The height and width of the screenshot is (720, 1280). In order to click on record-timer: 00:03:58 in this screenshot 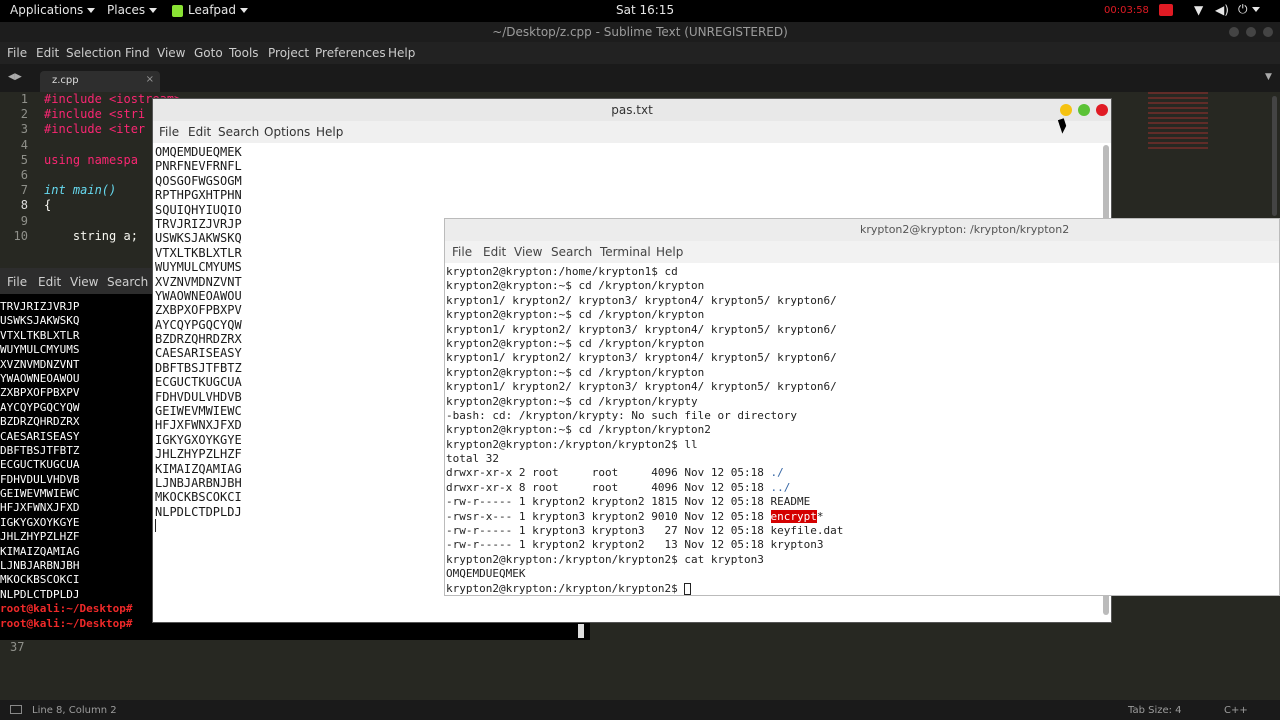, I will do `click(1126, 10)`.